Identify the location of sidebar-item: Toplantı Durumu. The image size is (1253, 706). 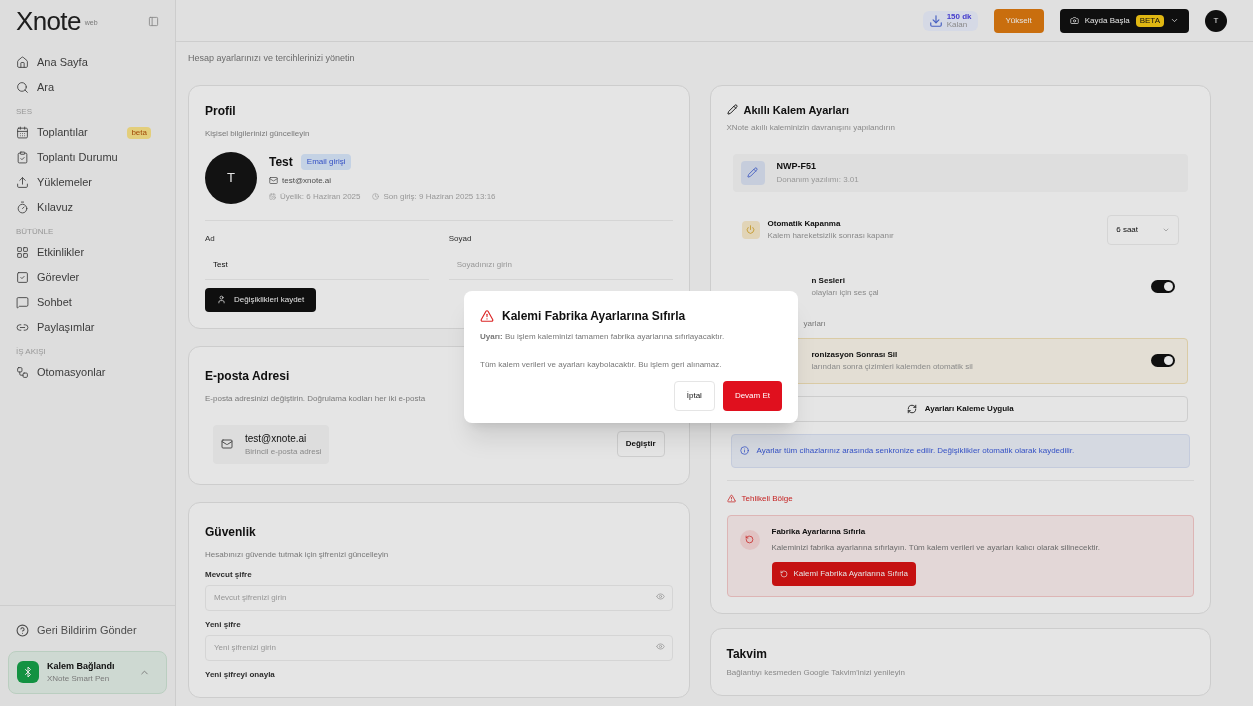
(87, 157).